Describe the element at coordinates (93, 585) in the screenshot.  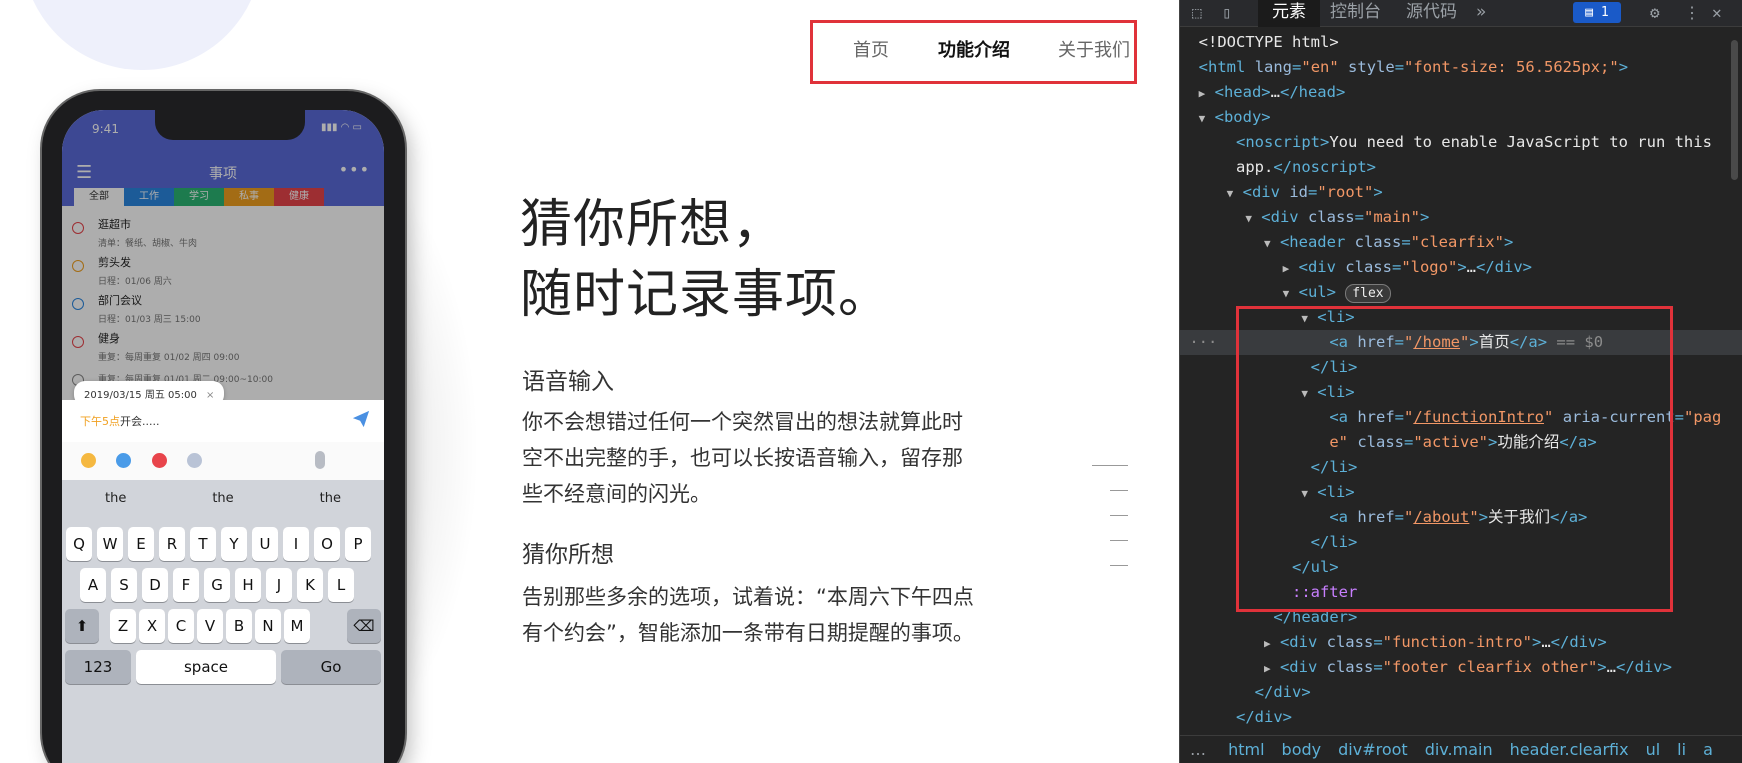
I see `key: A` at that location.